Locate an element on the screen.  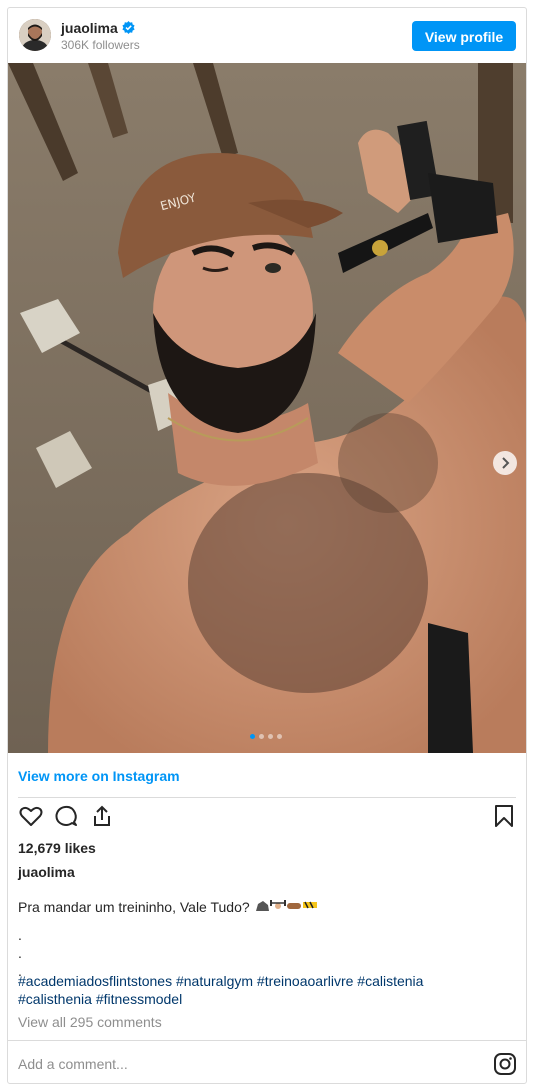
avatar is located at coordinates (35, 35).